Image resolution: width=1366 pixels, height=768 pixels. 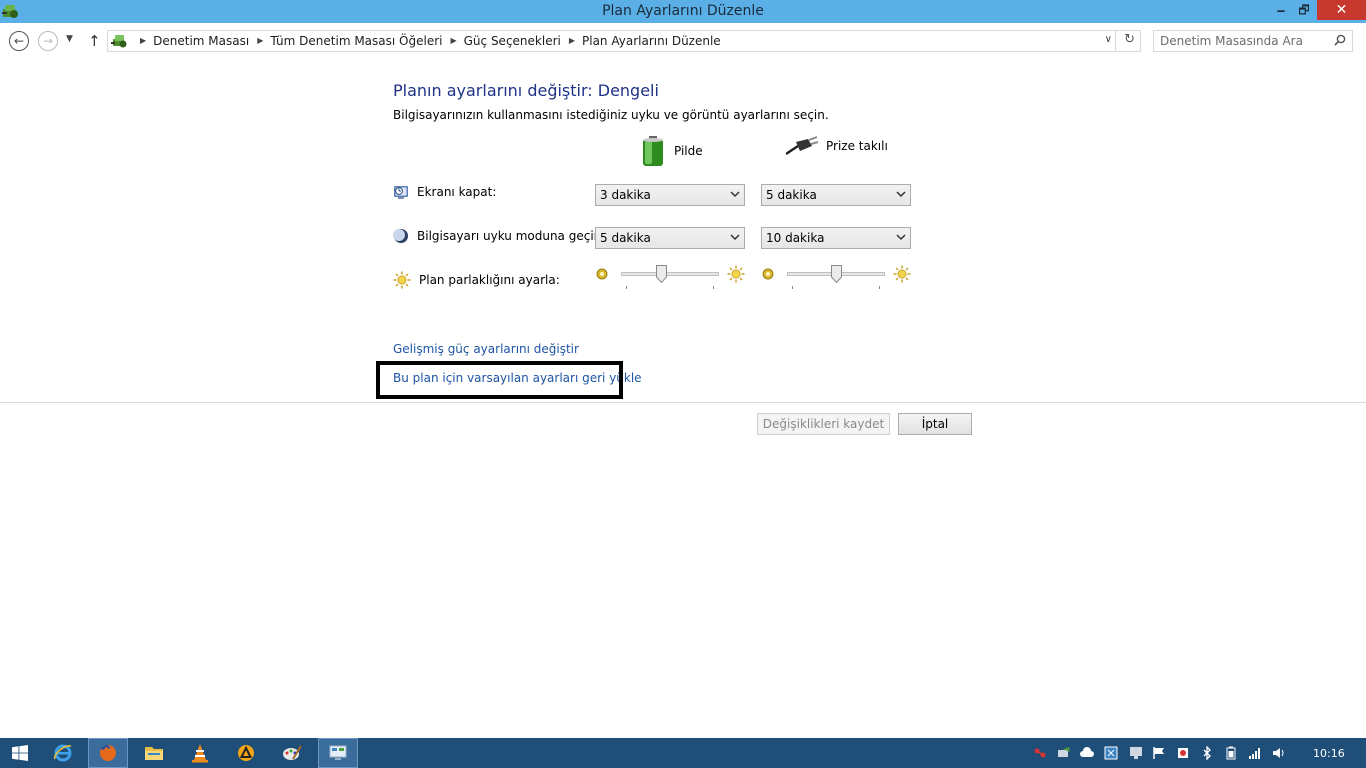 I want to click on display-off-plugged-value: 5 dakika, so click(x=791, y=195).